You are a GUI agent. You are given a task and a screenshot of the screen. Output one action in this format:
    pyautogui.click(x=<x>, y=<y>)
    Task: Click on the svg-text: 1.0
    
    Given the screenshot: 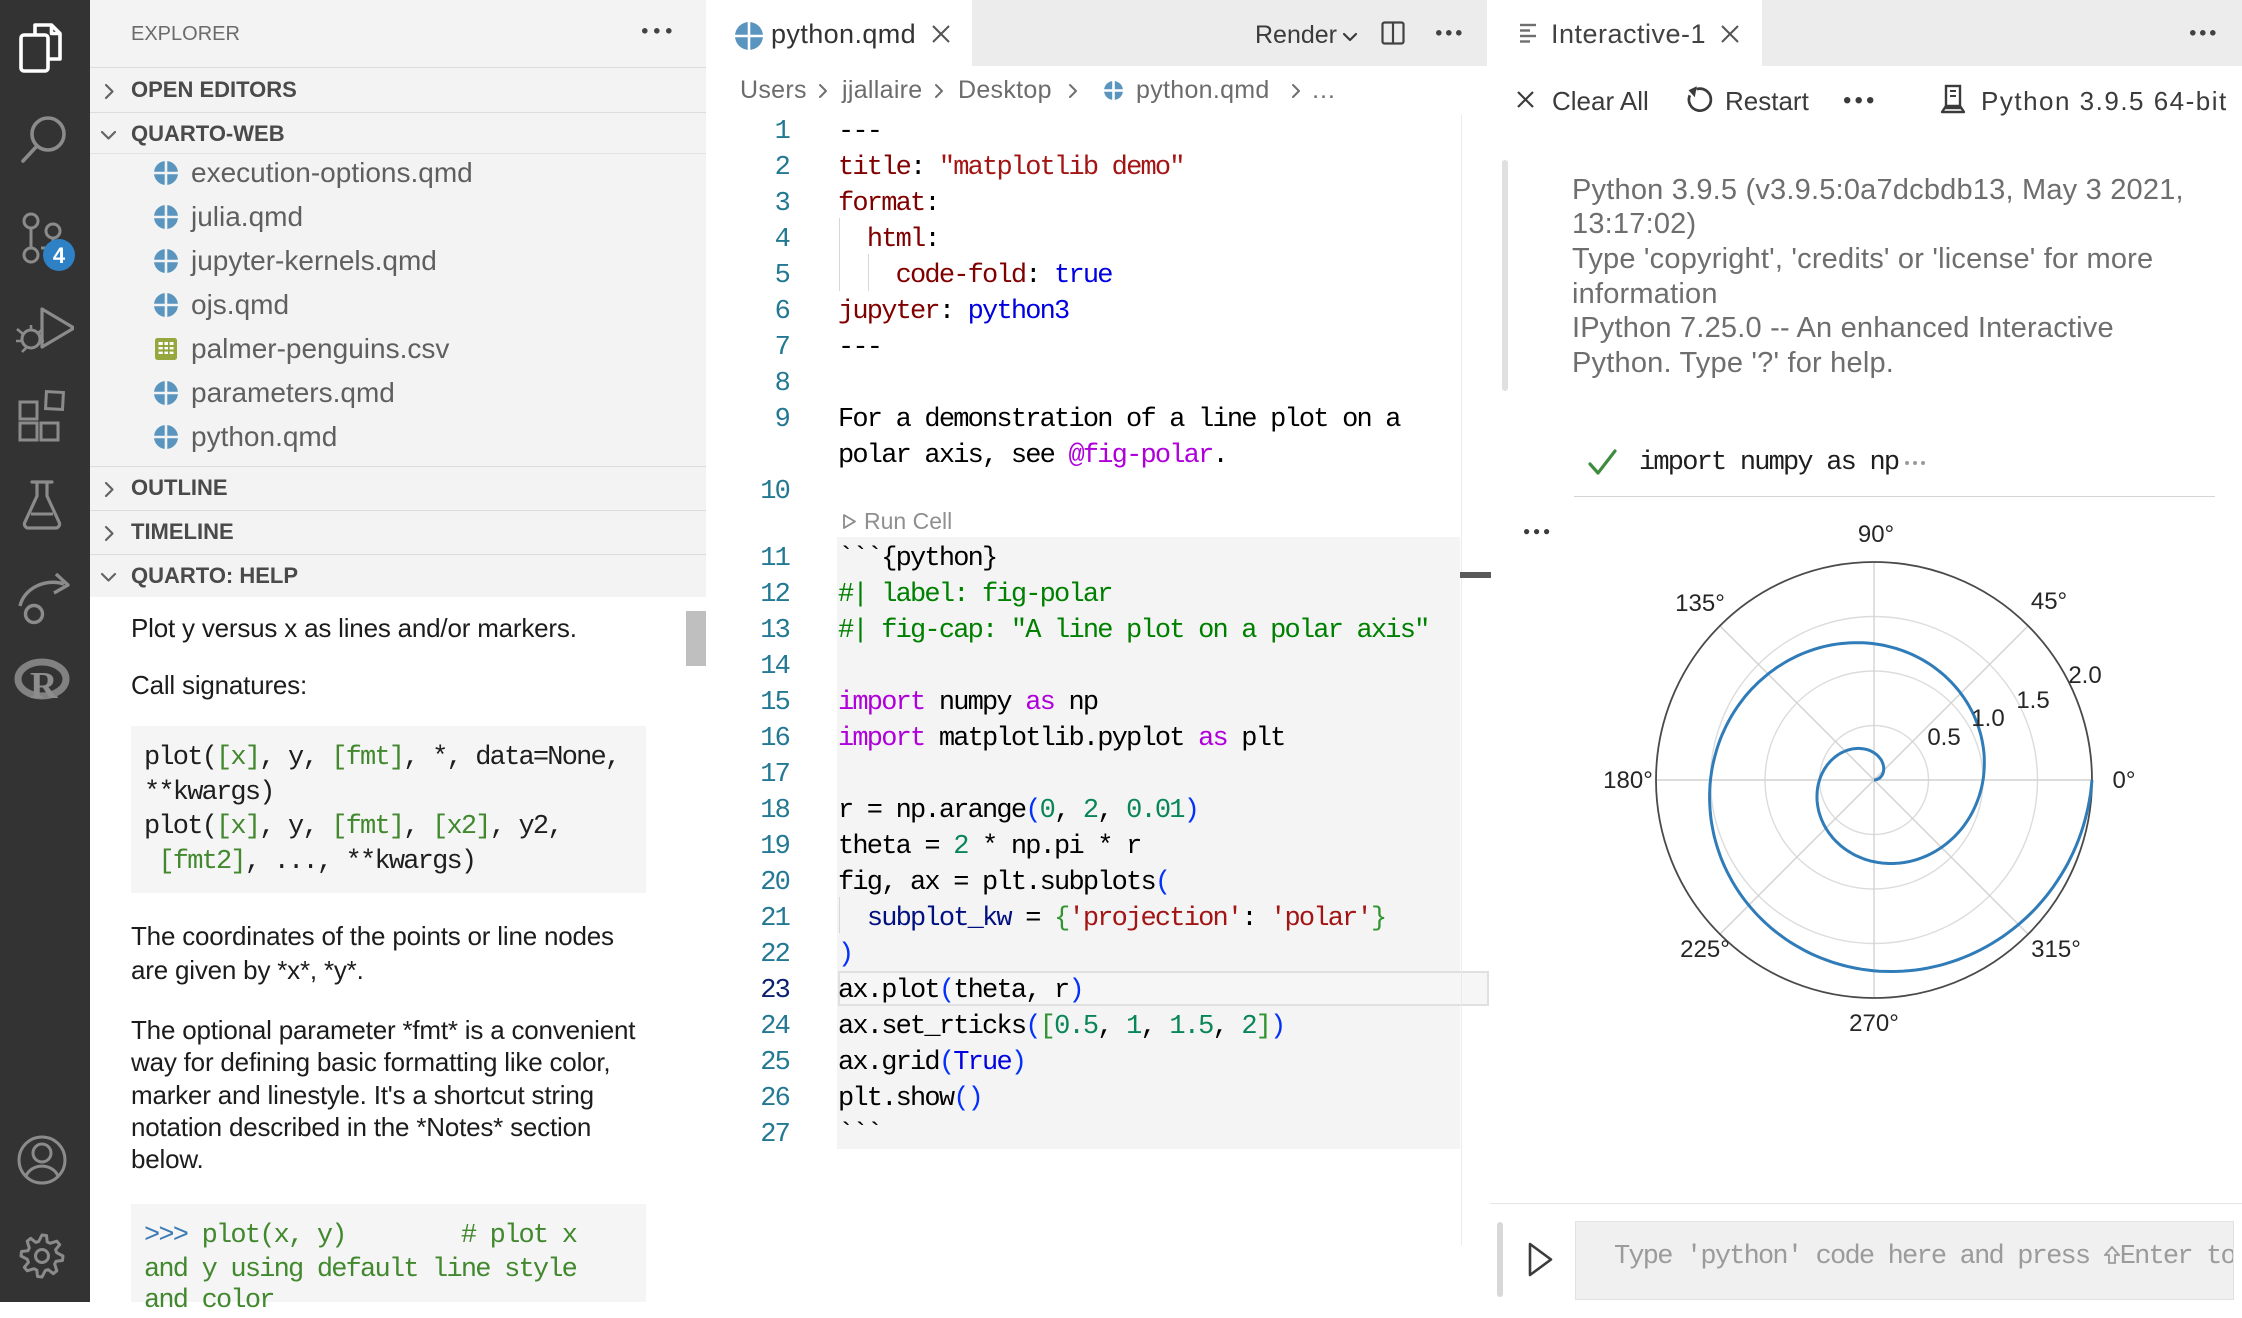 What is the action you would take?
    pyautogui.click(x=1987, y=718)
    